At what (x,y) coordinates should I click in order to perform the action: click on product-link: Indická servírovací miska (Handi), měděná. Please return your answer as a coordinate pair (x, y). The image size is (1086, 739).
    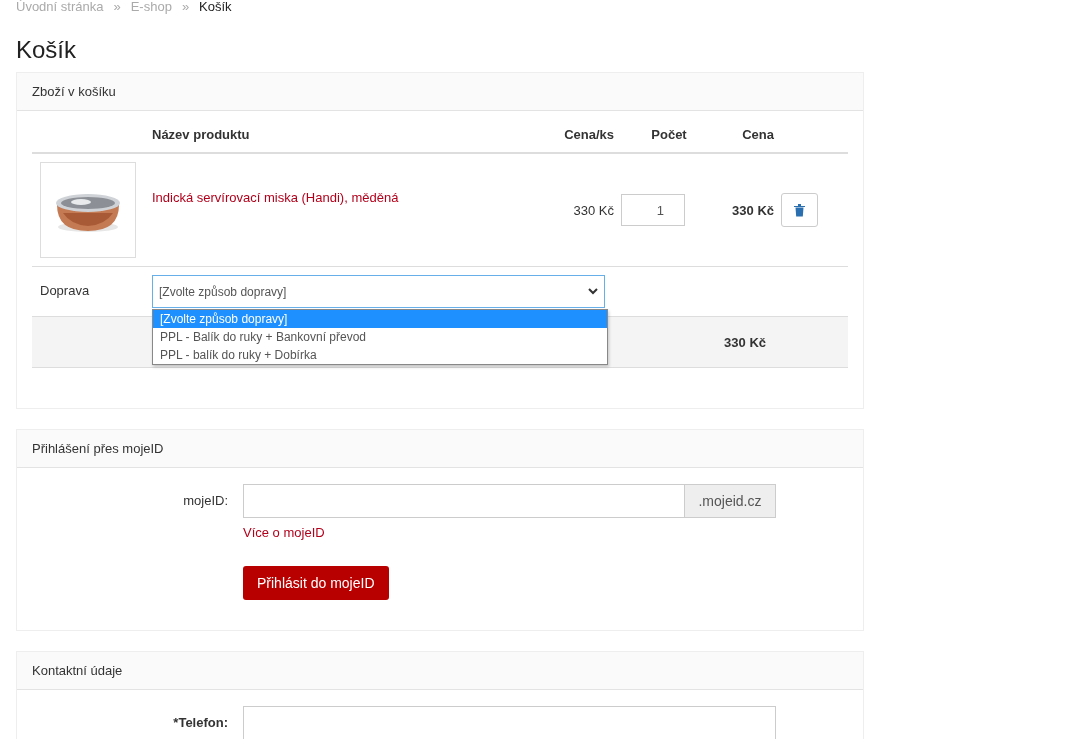
    Looking at the image, I should click on (340, 210).